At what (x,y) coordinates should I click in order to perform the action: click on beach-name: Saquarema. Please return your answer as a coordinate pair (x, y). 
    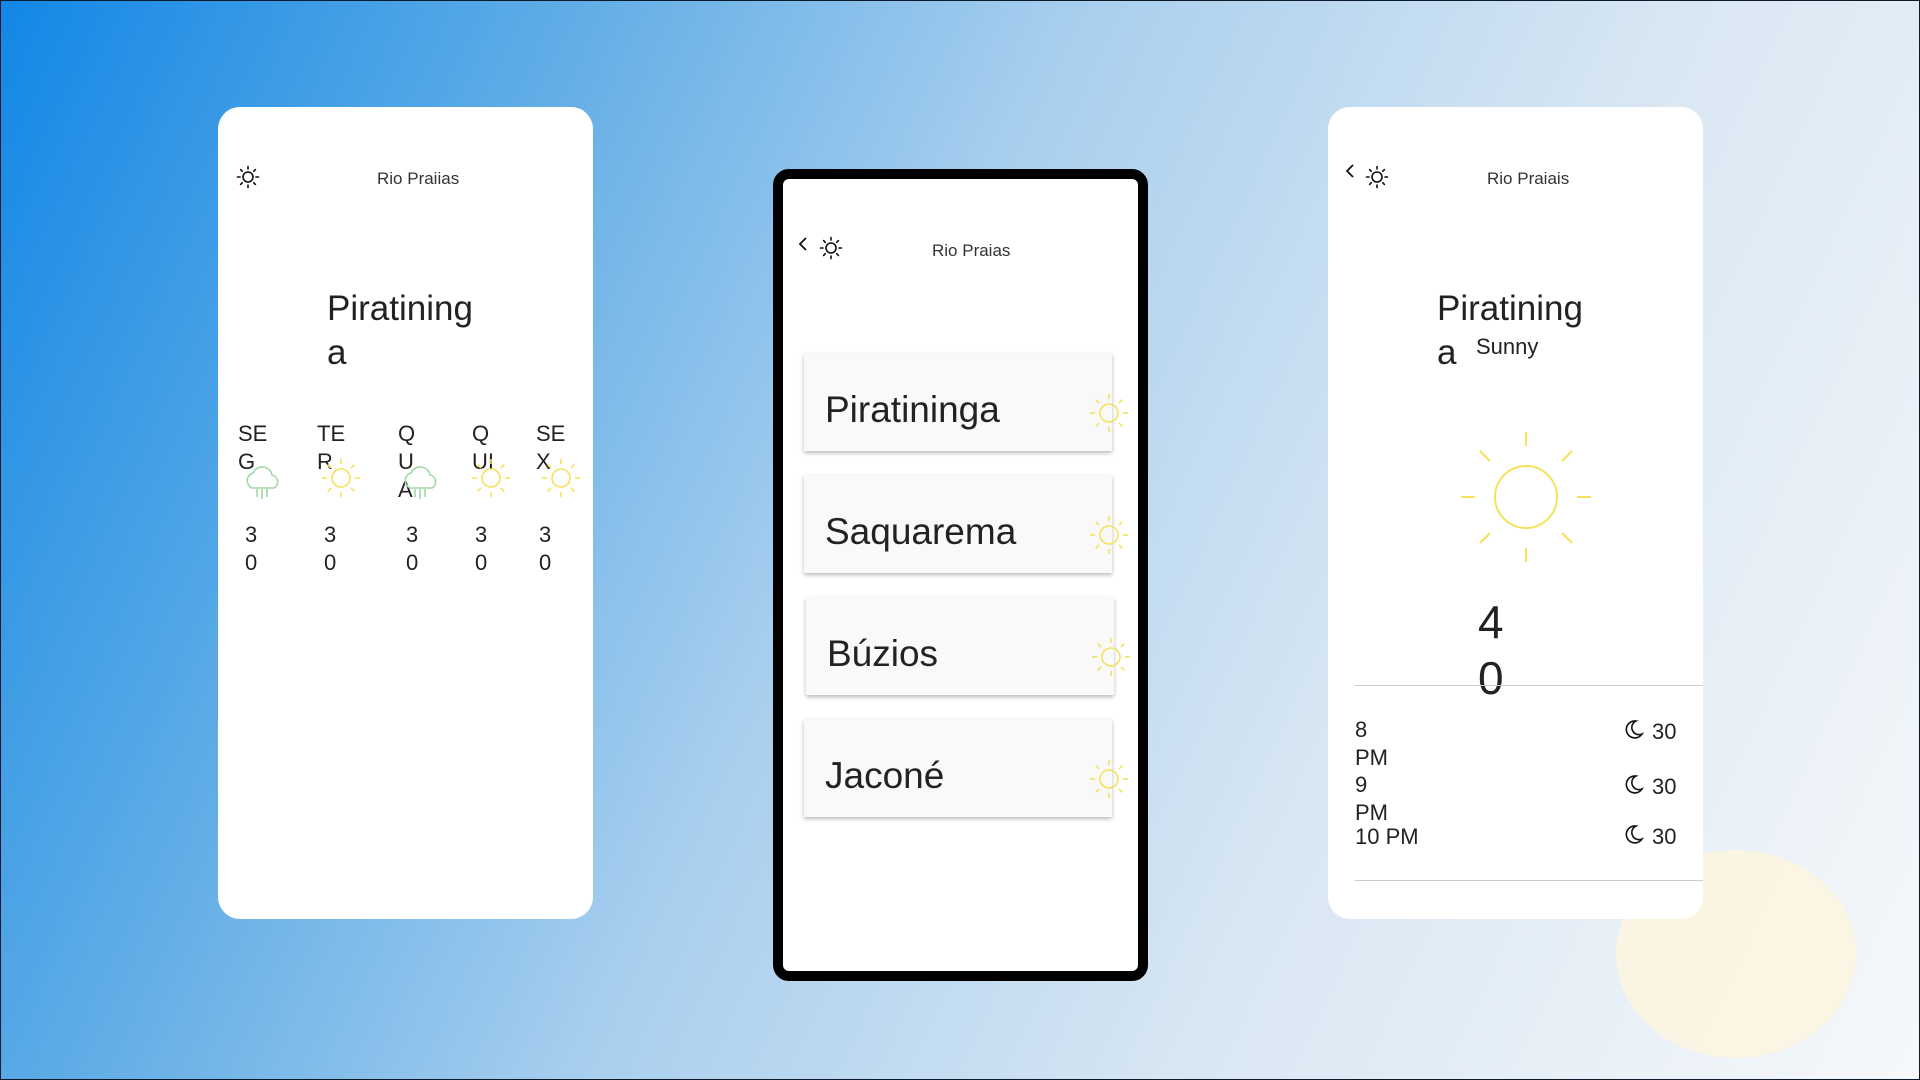
    Looking at the image, I should click on (921, 531).